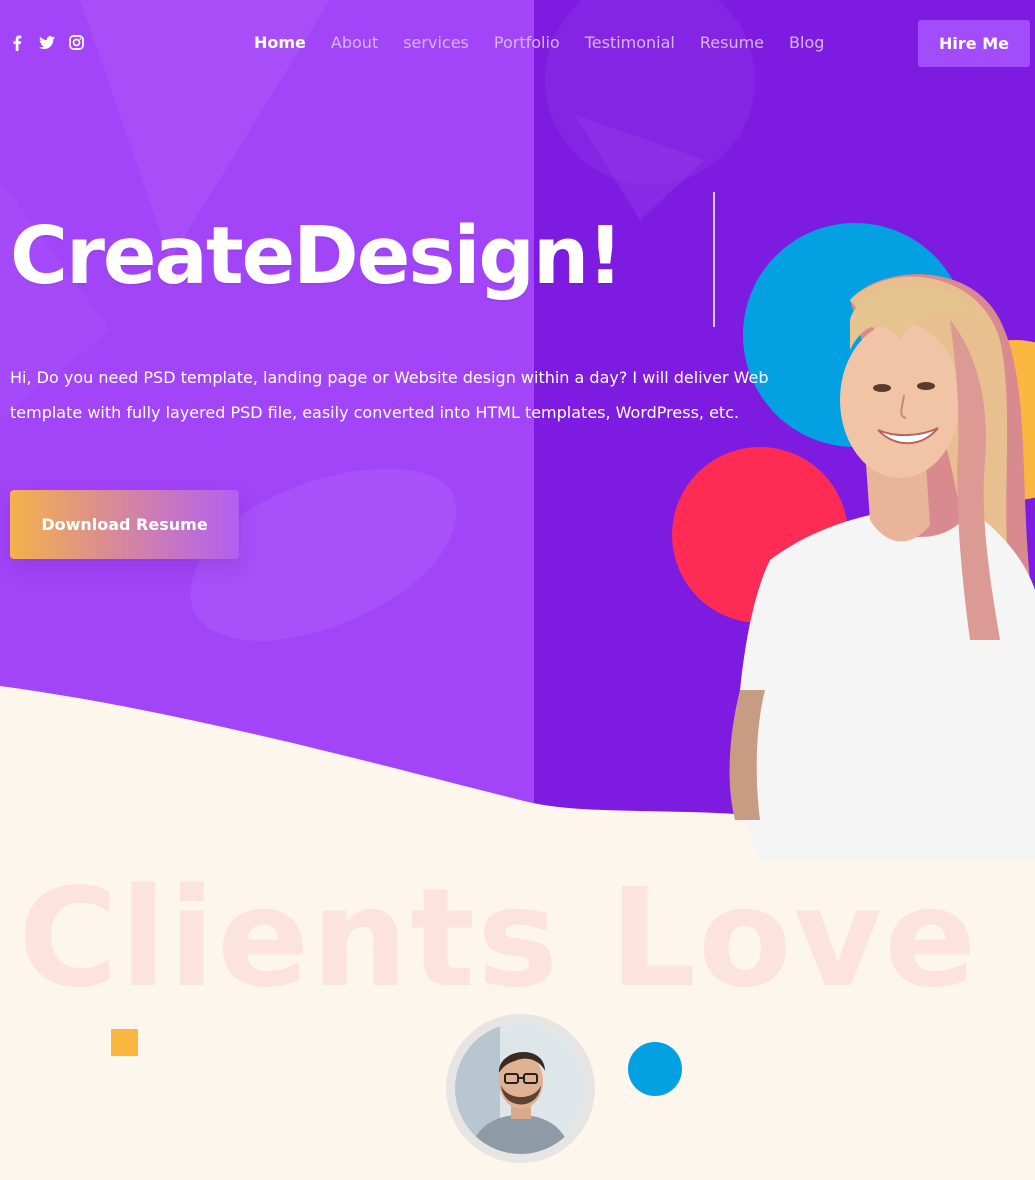 The height and width of the screenshot is (1180, 1035). I want to click on twitter-icon, so click(46, 42).